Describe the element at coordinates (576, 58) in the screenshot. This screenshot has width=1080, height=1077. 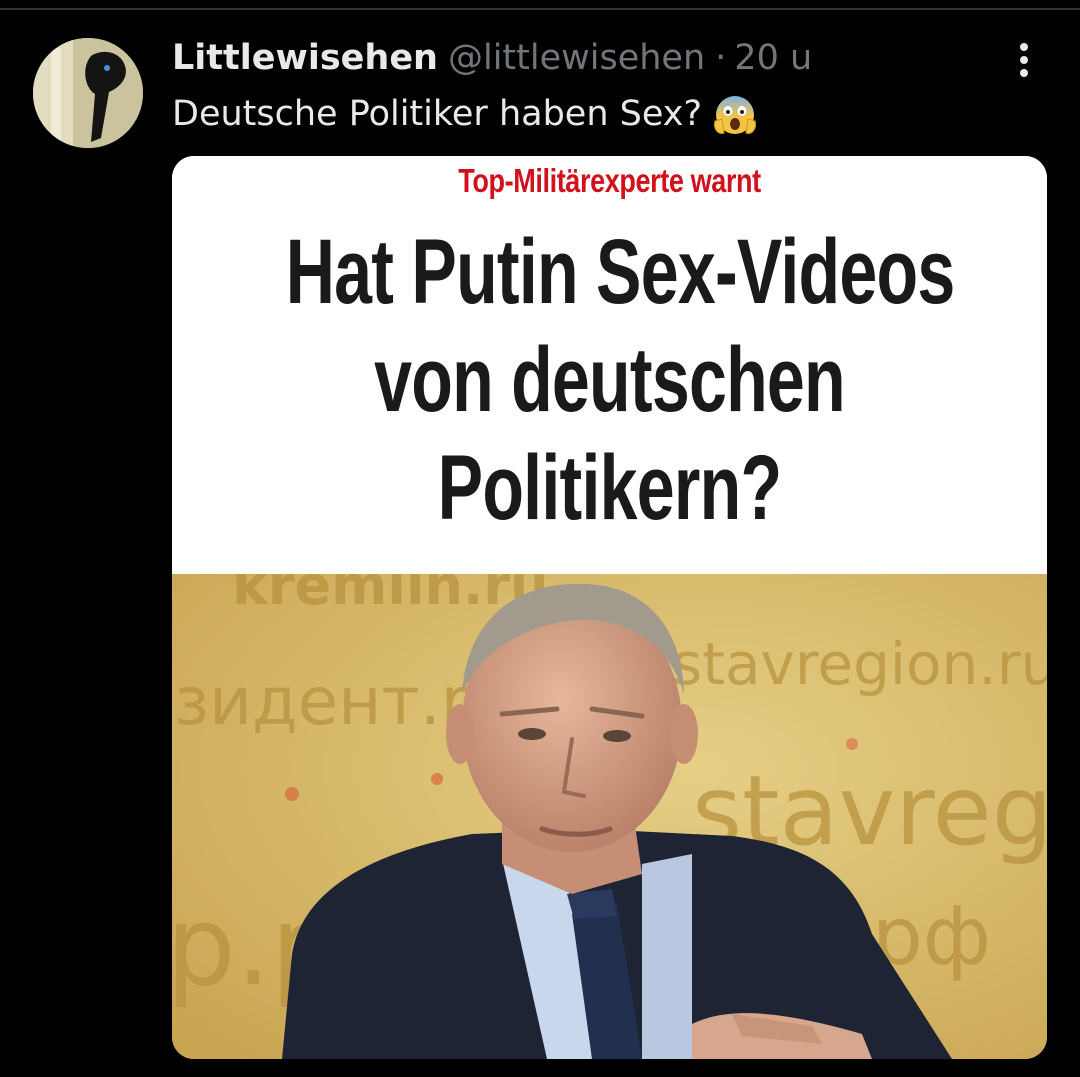
I see `user-handle: @littlewisehen` at that location.